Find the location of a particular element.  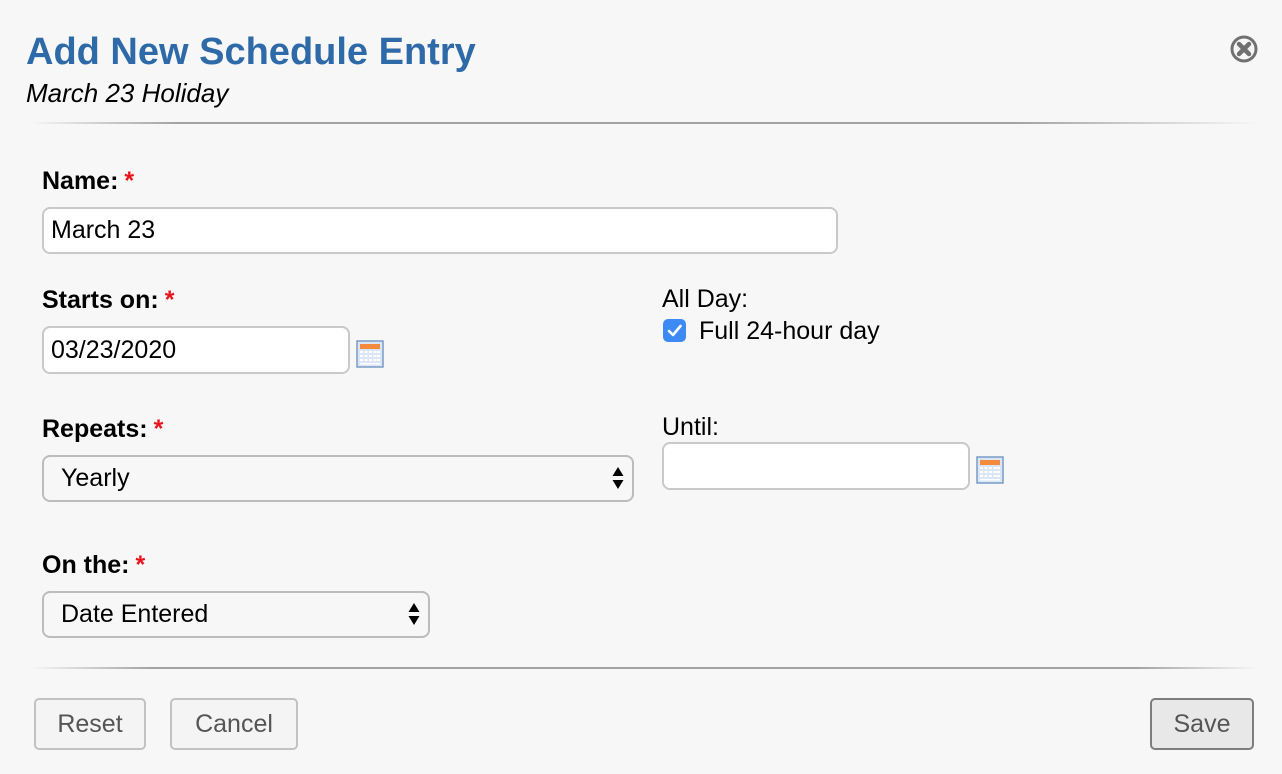

all-day-label: All Day: is located at coordinates (705, 299).